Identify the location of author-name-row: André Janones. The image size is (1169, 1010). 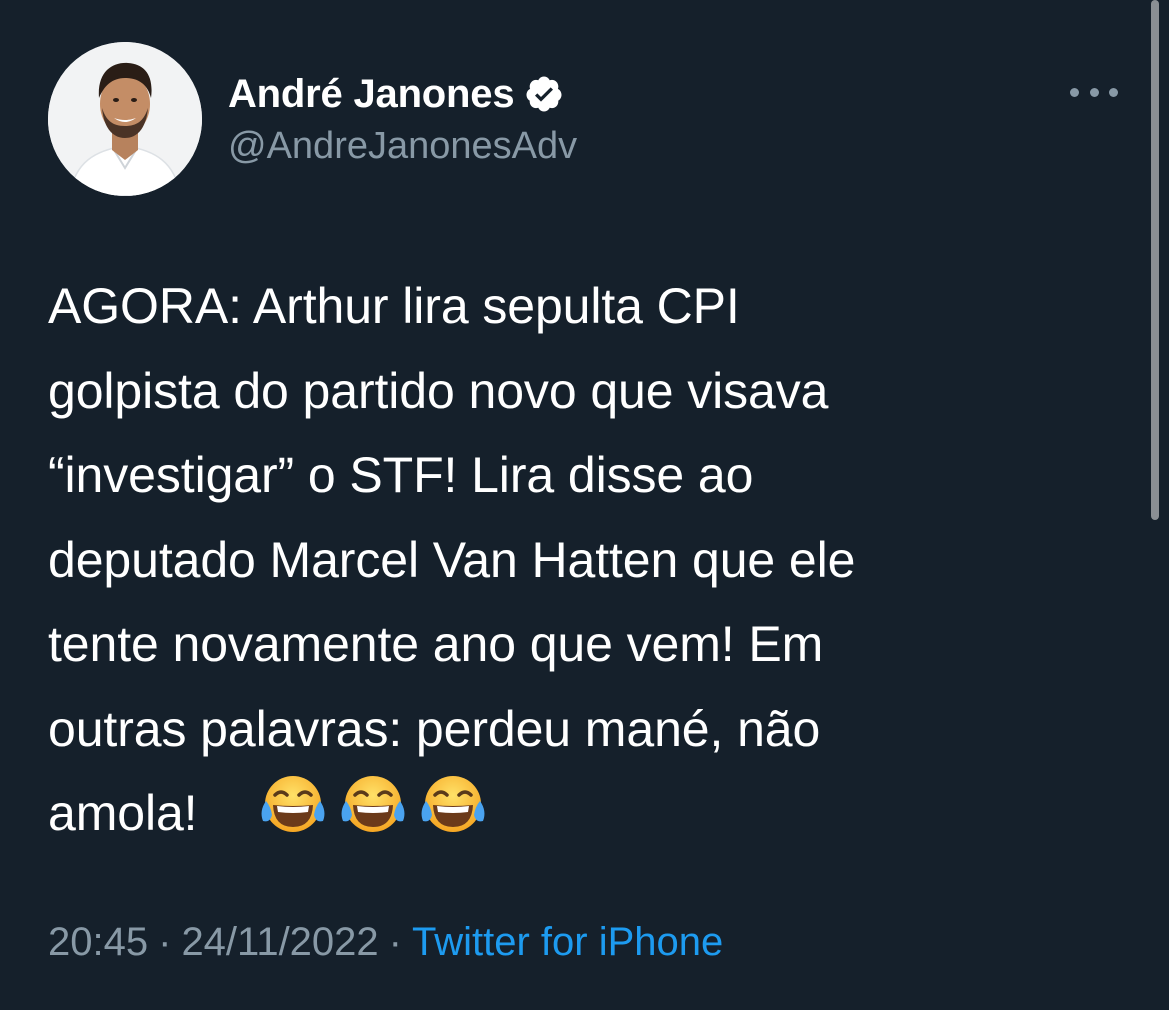
(396, 94).